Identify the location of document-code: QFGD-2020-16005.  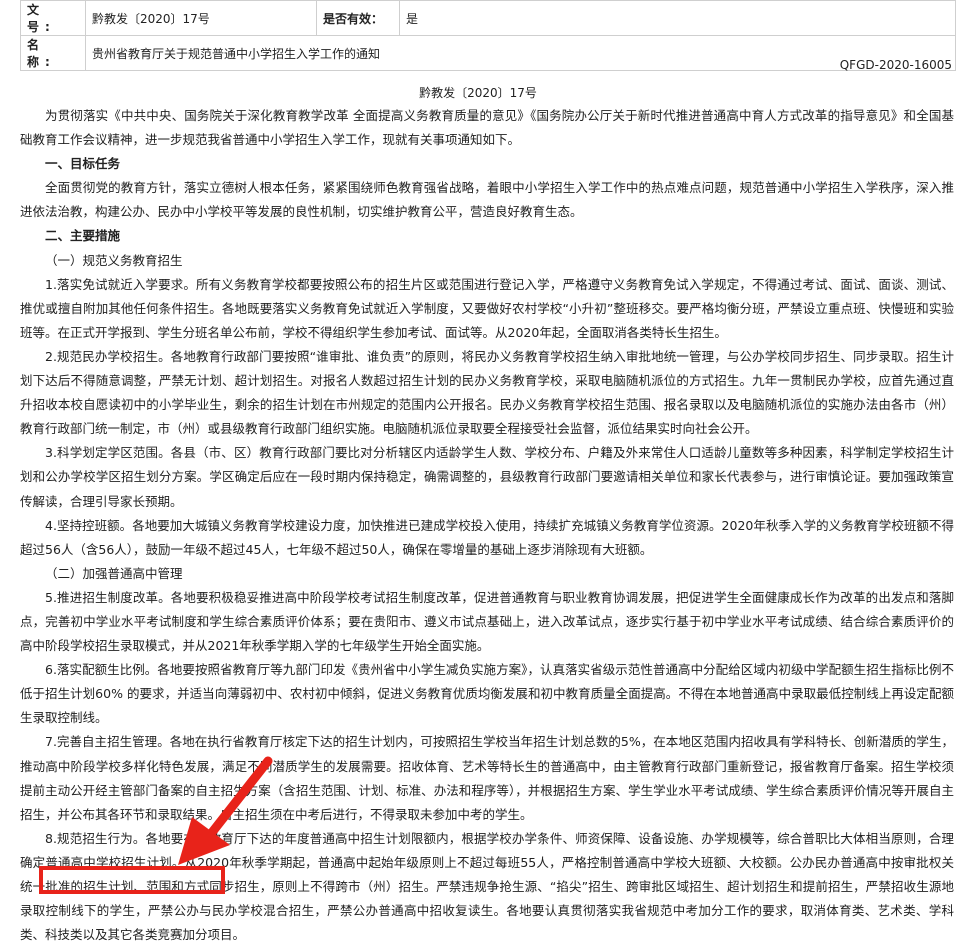
(895, 65).